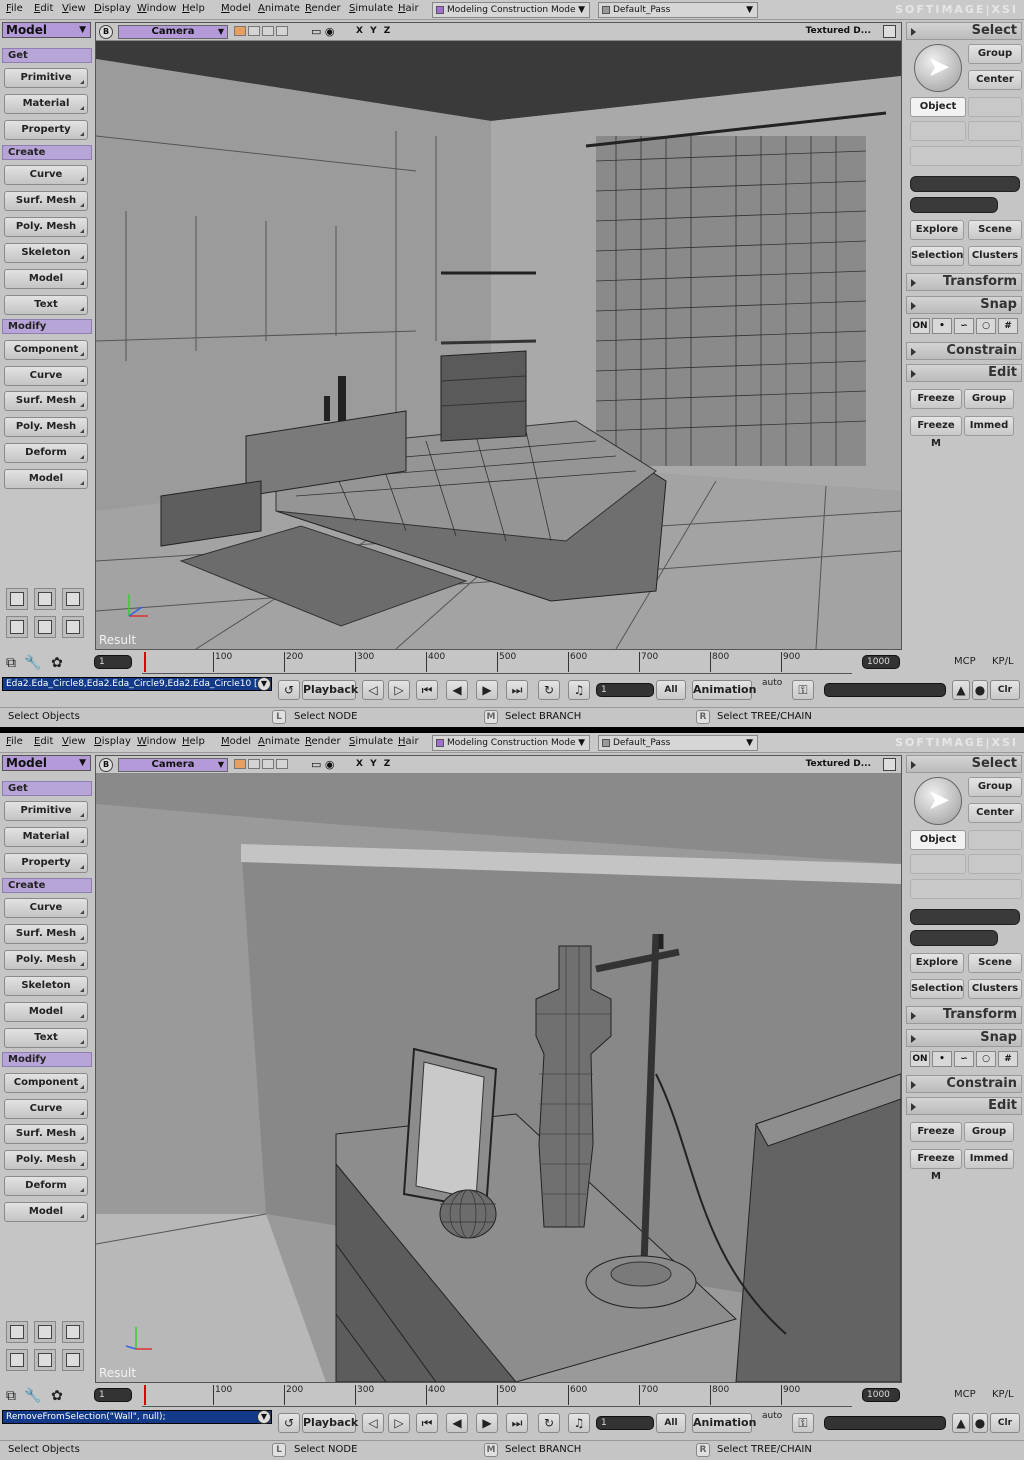  Describe the element at coordinates (156, 8) in the screenshot. I see `menu-window: Window` at that location.